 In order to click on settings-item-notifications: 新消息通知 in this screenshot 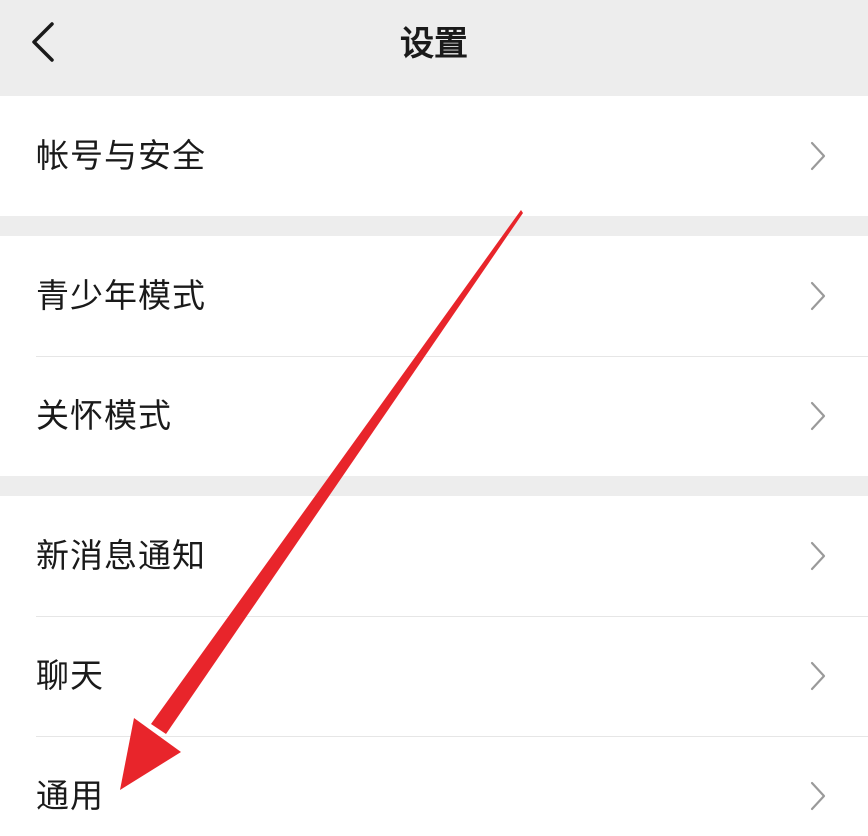, I will do `click(434, 556)`.